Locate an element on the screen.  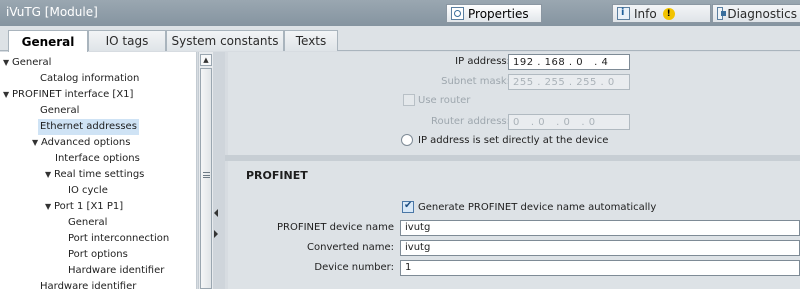
diagnostics-label: Diagnostics is located at coordinates (762, 13).